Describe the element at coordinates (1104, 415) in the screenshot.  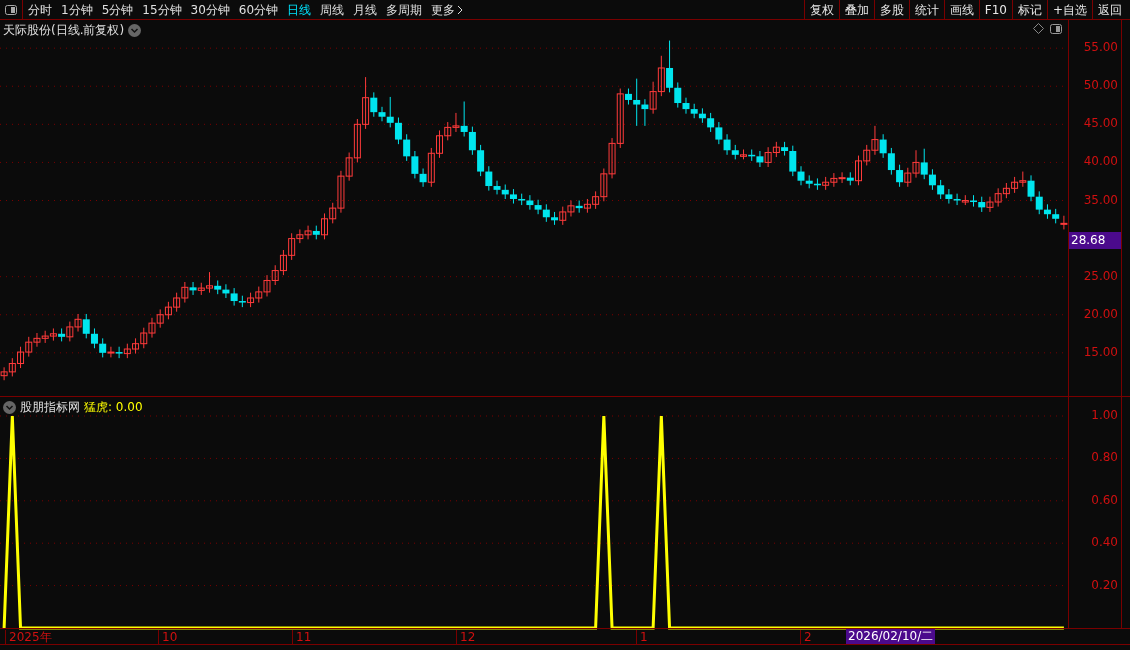
I see `indicator-axis-label: 1.00` at that location.